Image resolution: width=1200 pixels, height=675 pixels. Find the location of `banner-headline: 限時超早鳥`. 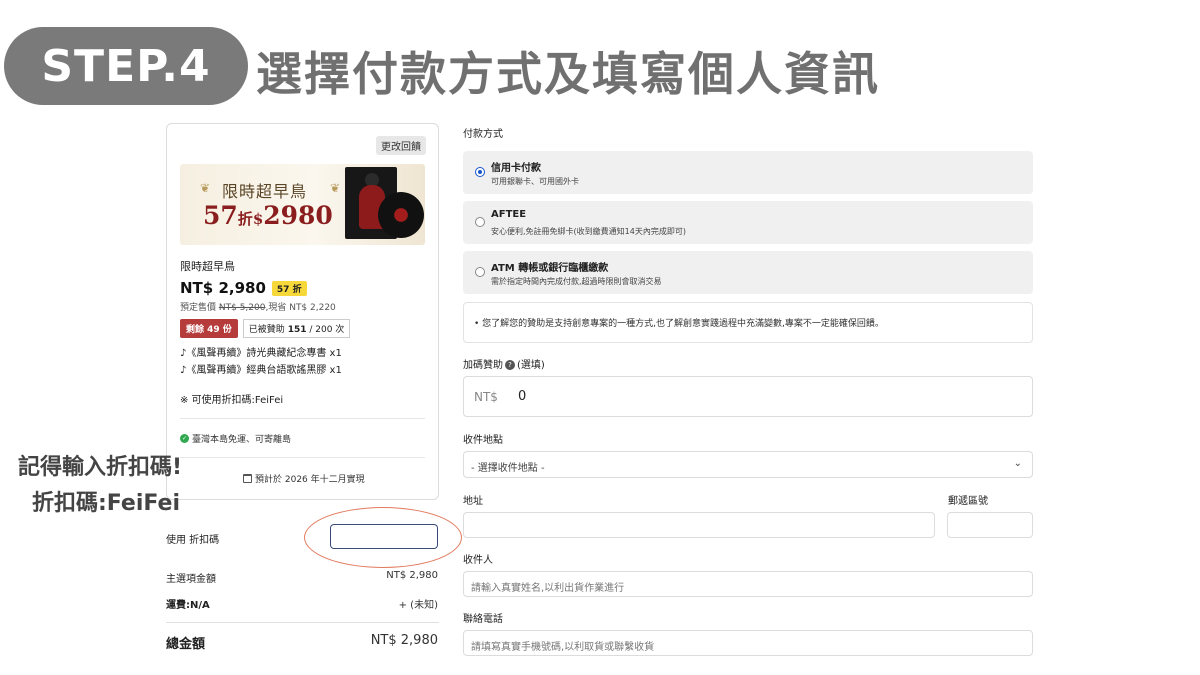

banner-headline: 限時超早鳥 is located at coordinates (265, 191).